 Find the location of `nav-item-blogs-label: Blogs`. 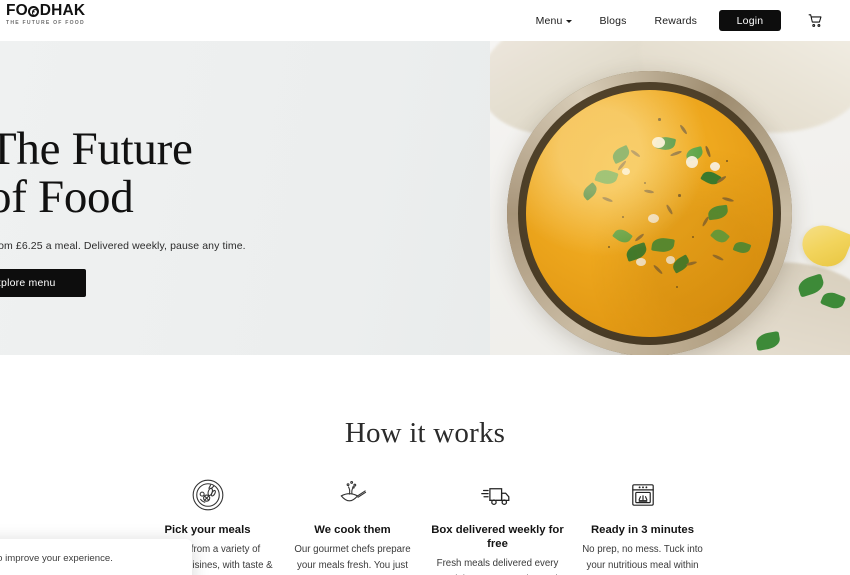

nav-item-blogs-label: Blogs is located at coordinates (613, 20).